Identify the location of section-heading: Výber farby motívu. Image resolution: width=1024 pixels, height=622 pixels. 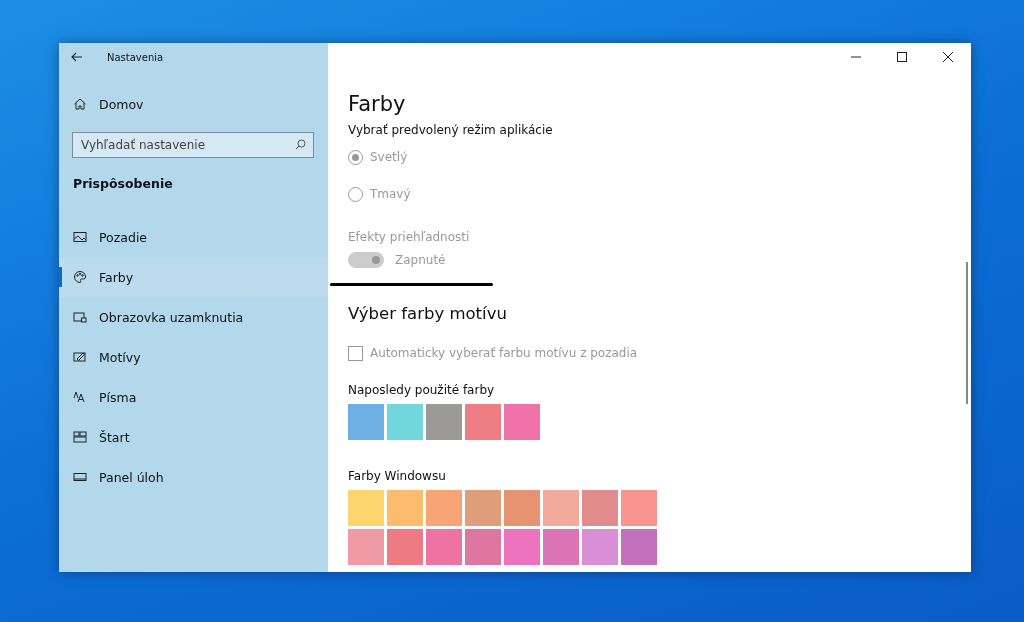
(428, 313).